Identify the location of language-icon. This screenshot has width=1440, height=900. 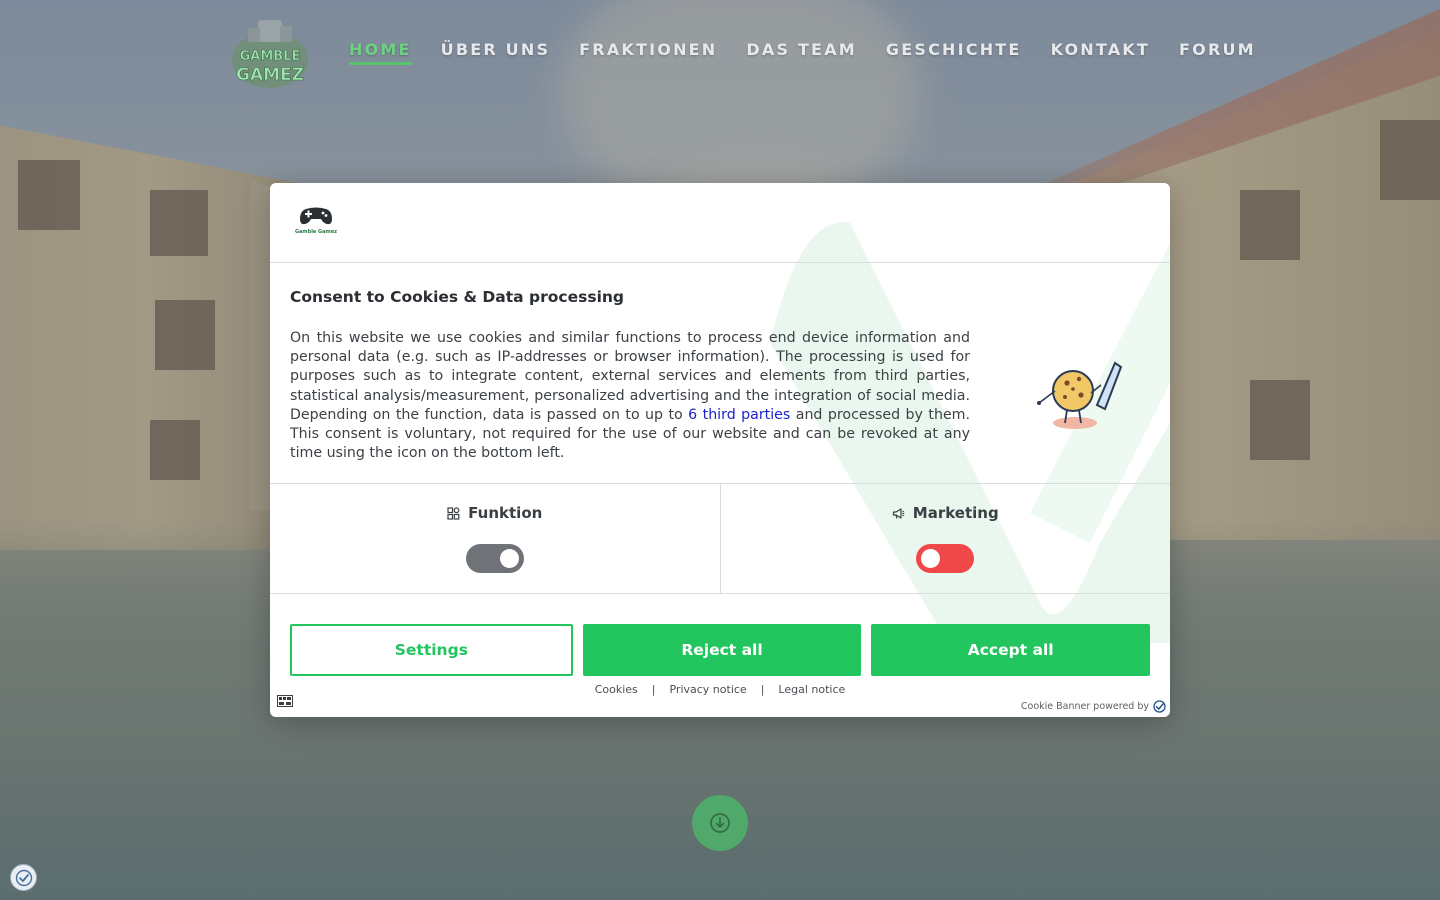
(285, 701).